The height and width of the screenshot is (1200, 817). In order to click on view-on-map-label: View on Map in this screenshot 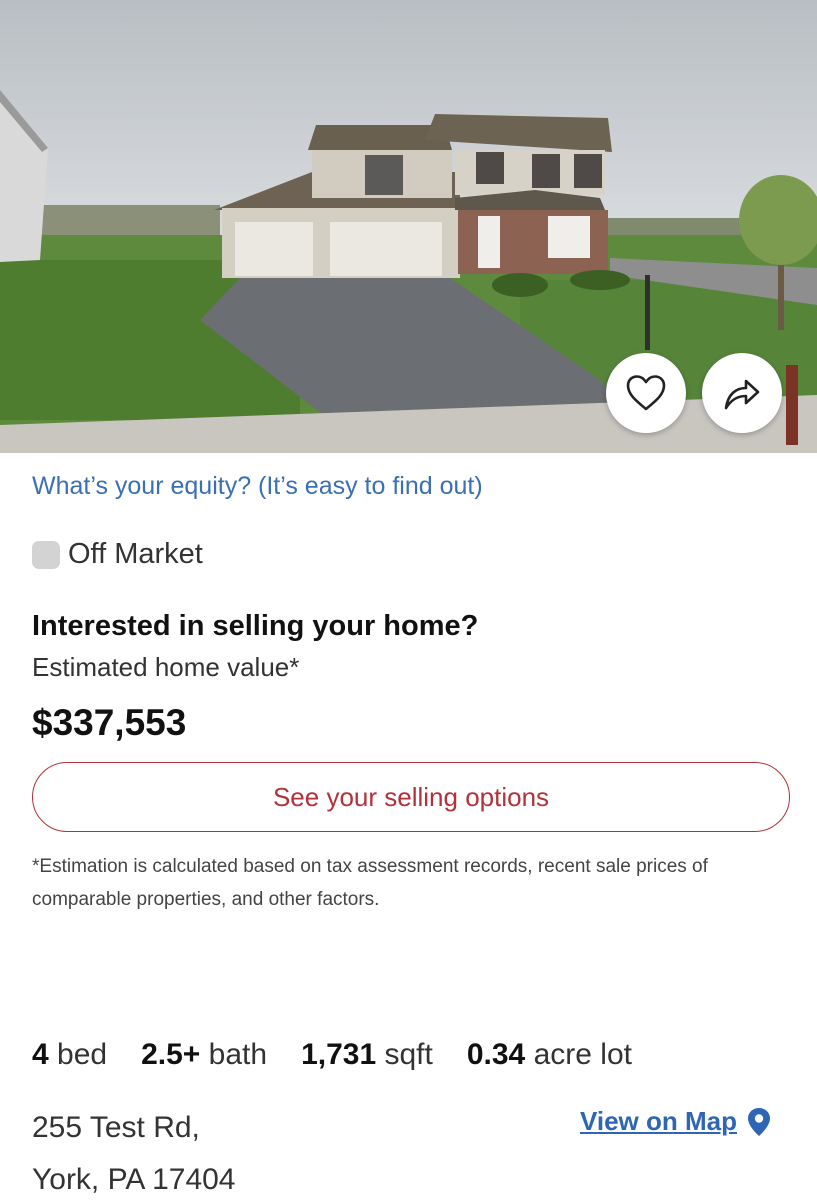, I will do `click(658, 1121)`.